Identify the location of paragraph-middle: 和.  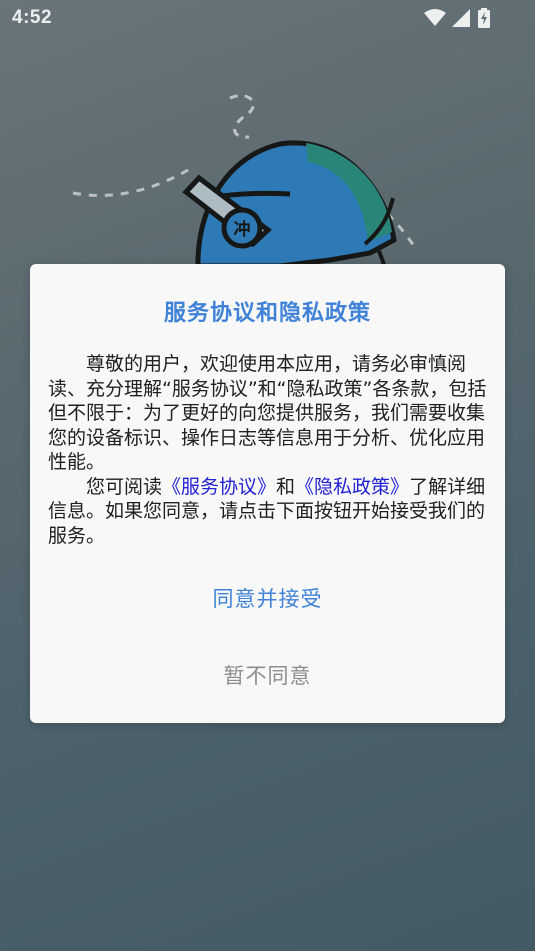
(286, 486).